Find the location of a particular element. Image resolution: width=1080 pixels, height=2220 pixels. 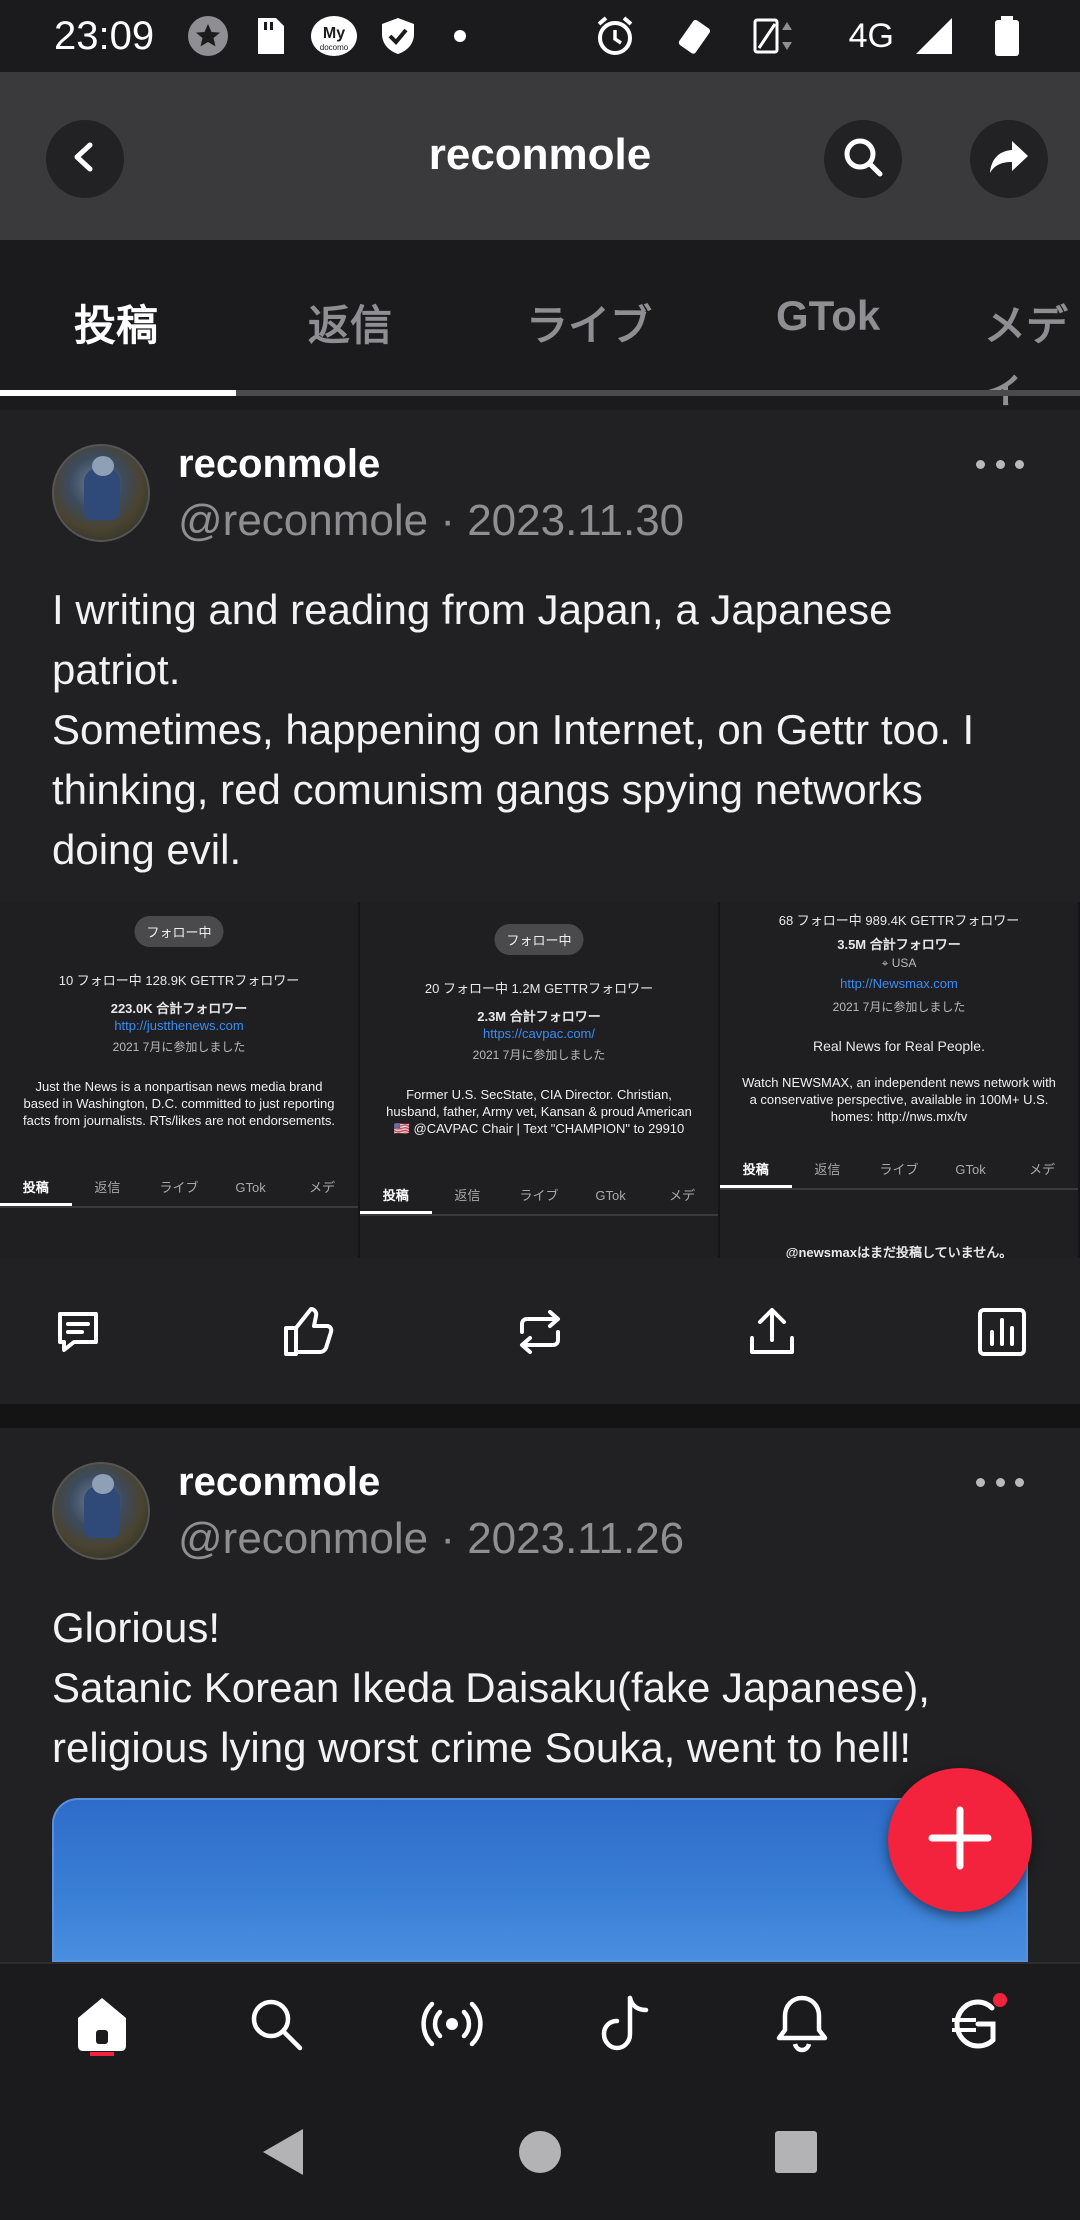

profile-link: https://cavpac.com/ is located at coordinates (539, 1033).